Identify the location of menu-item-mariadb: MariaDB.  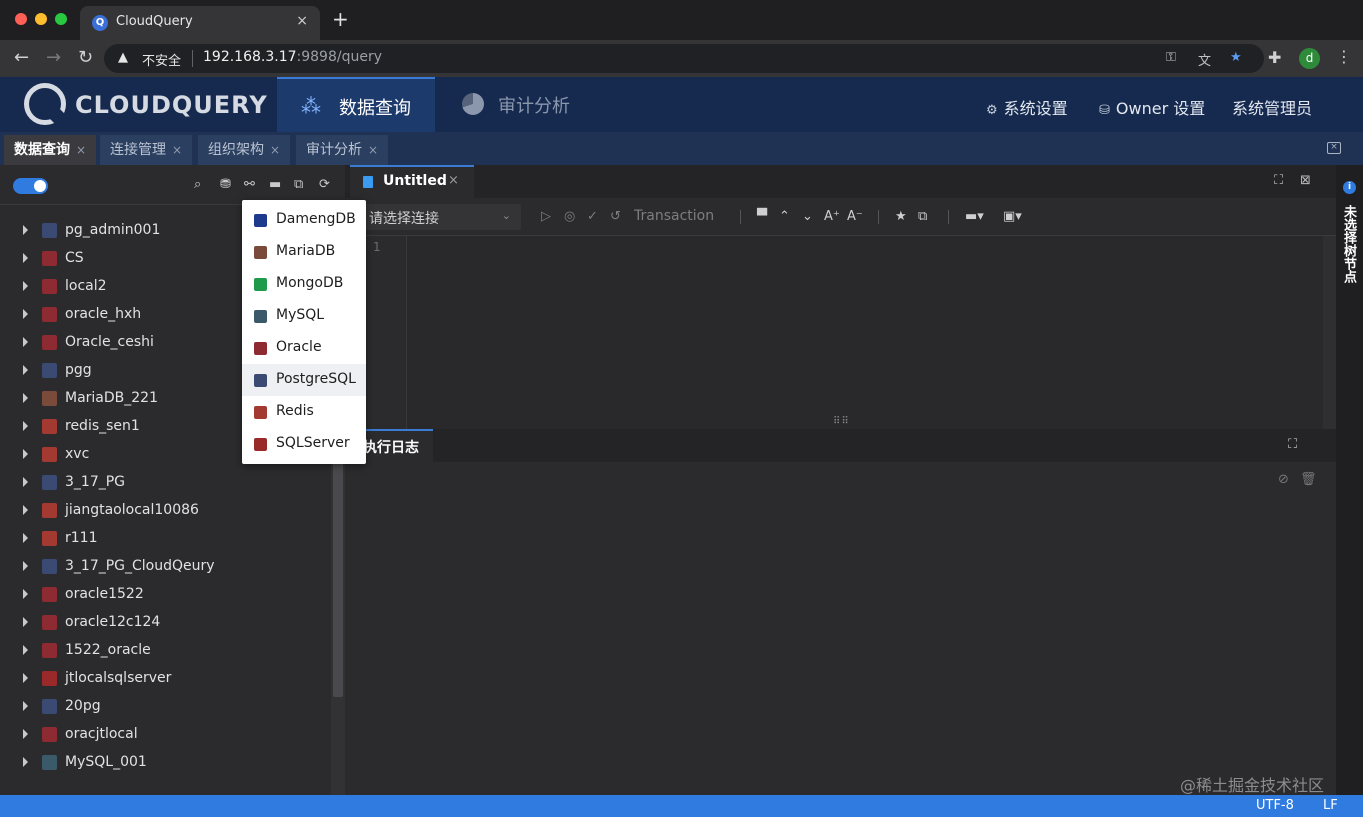
(304, 252).